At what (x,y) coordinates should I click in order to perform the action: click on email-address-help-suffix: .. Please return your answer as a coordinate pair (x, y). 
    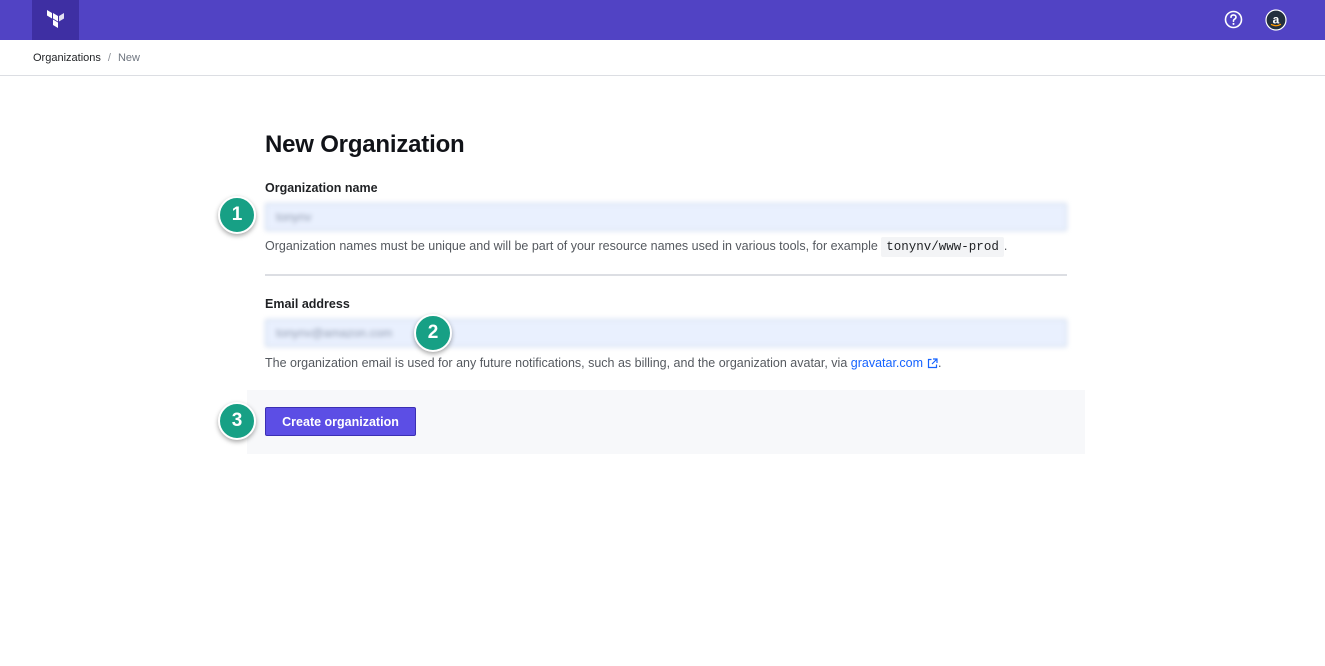
    Looking at the image, I should click on (940, 363).